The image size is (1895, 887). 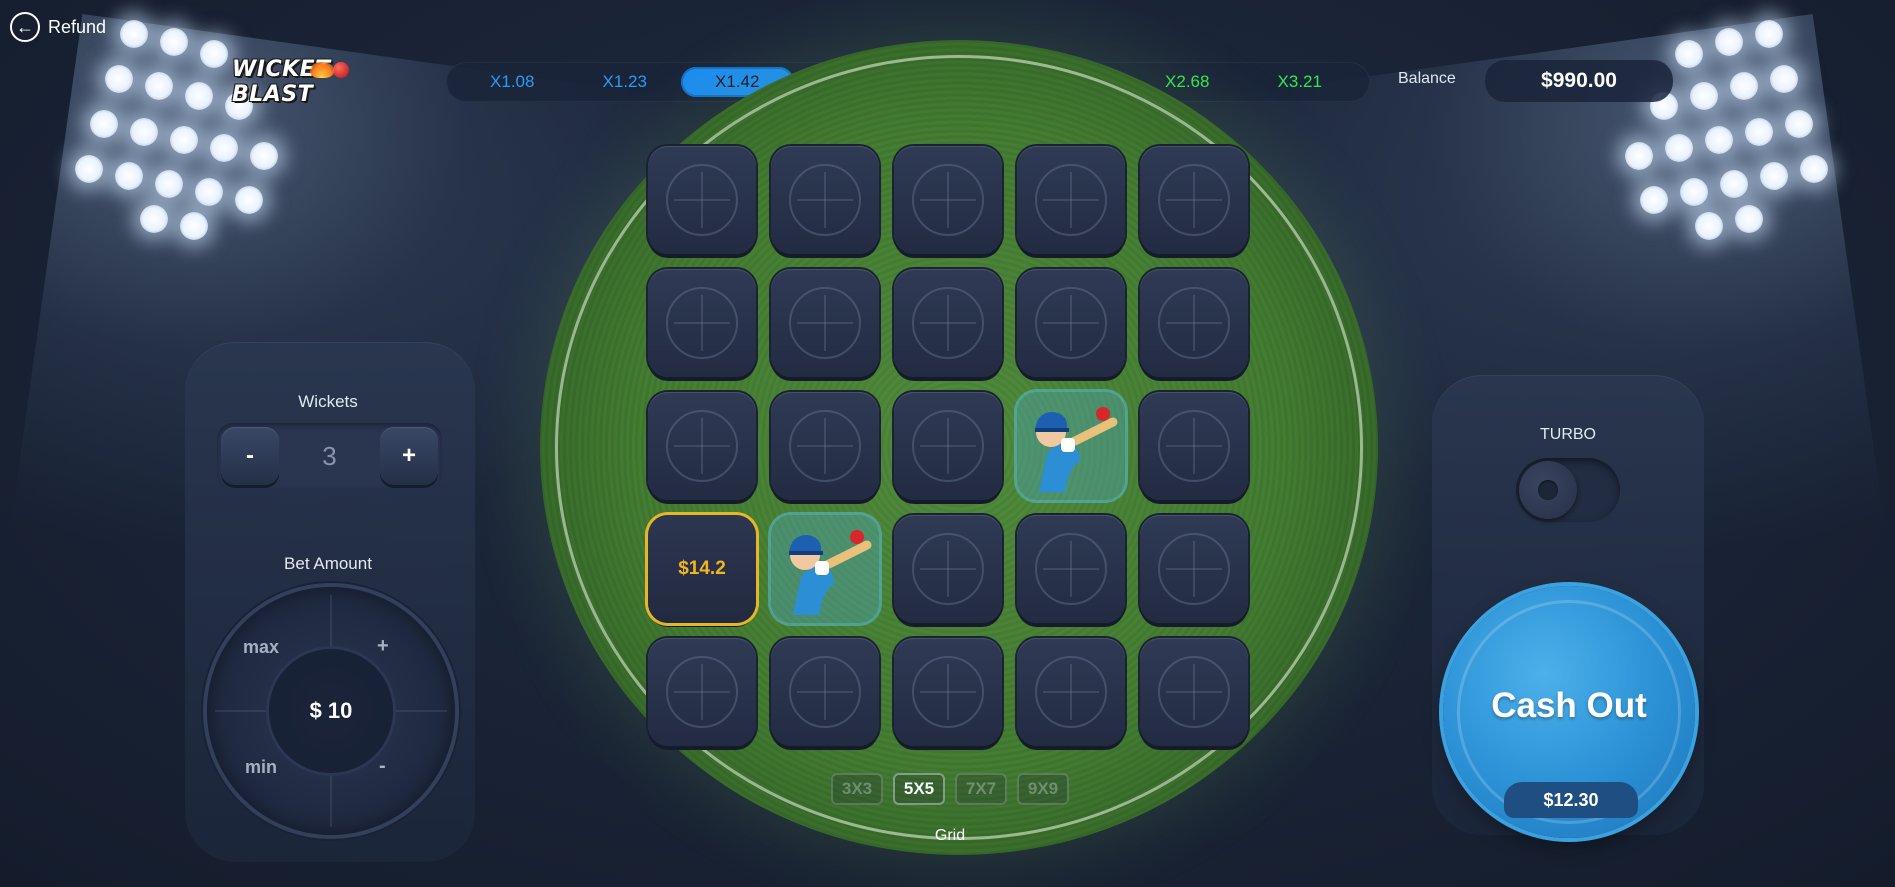 I want to click on cash-out-amount: $12.30, so click(x=1571, y=800).